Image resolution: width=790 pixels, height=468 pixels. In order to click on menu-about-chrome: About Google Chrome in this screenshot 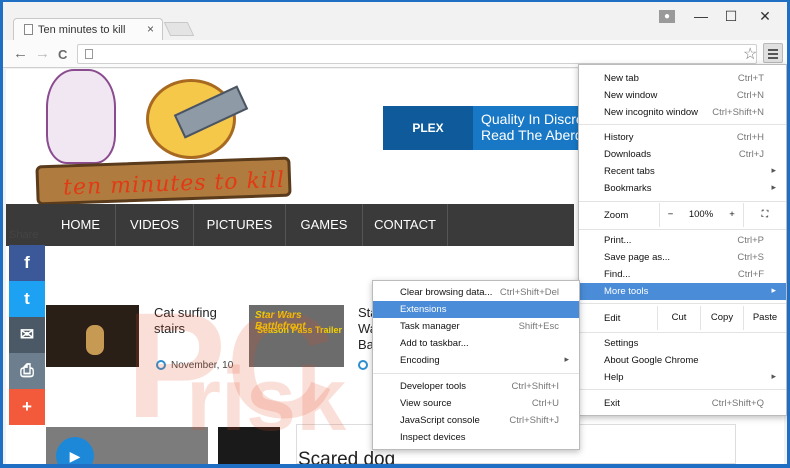, I will do `click(682, 360)`.